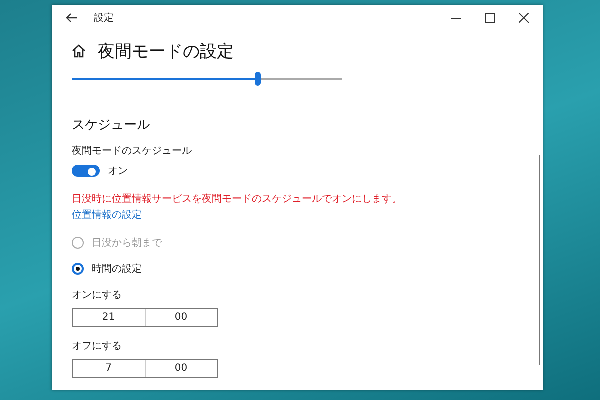 The height and width of the screenshot is (400, 600). What do you see at coordinates (86, 171) in the screenshot?
I see `toggle-switch` at bounding box center [86, 171].